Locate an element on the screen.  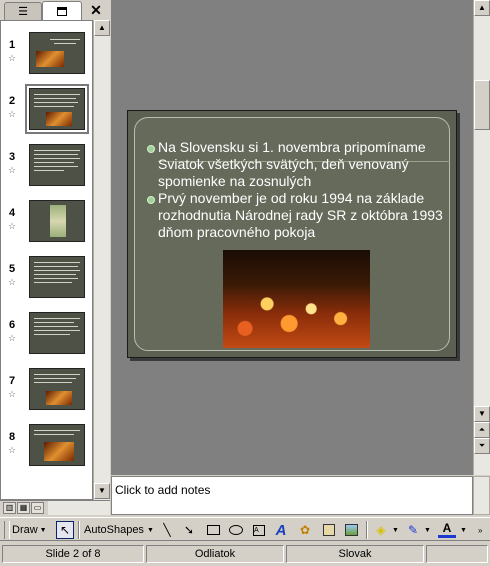
thumbnails-scrollbar: ▲ ▼ is located at coordinates (101, 260).